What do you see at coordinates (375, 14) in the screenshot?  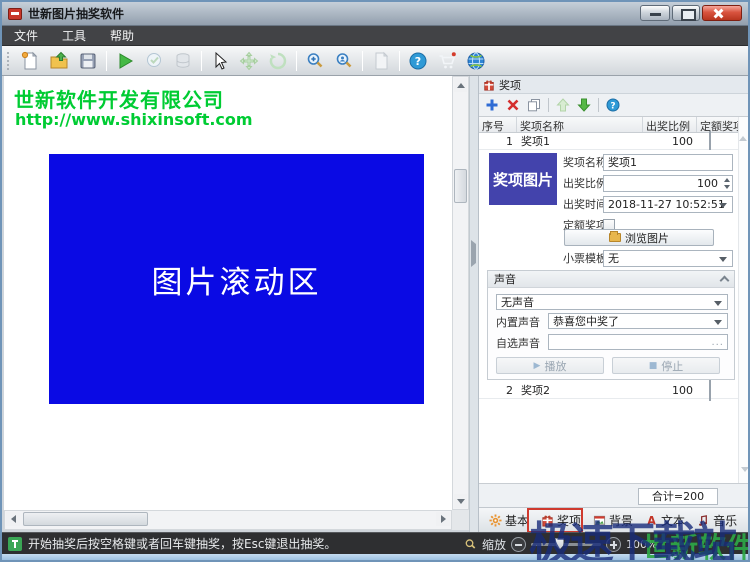 I see `title-bar: 世新图片抽奖软件` at bounding box center [375, 14].